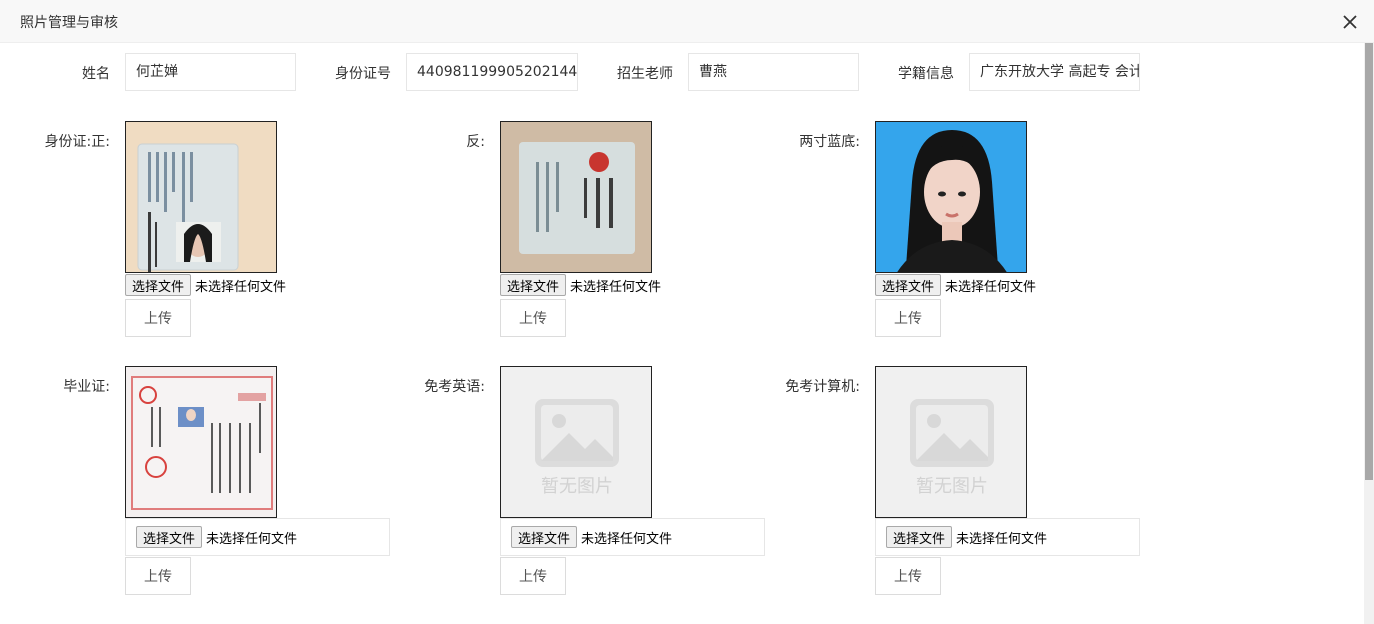 This screenshot has height=624, width=1374. I want to click on close-icon, so click(1350, 22).